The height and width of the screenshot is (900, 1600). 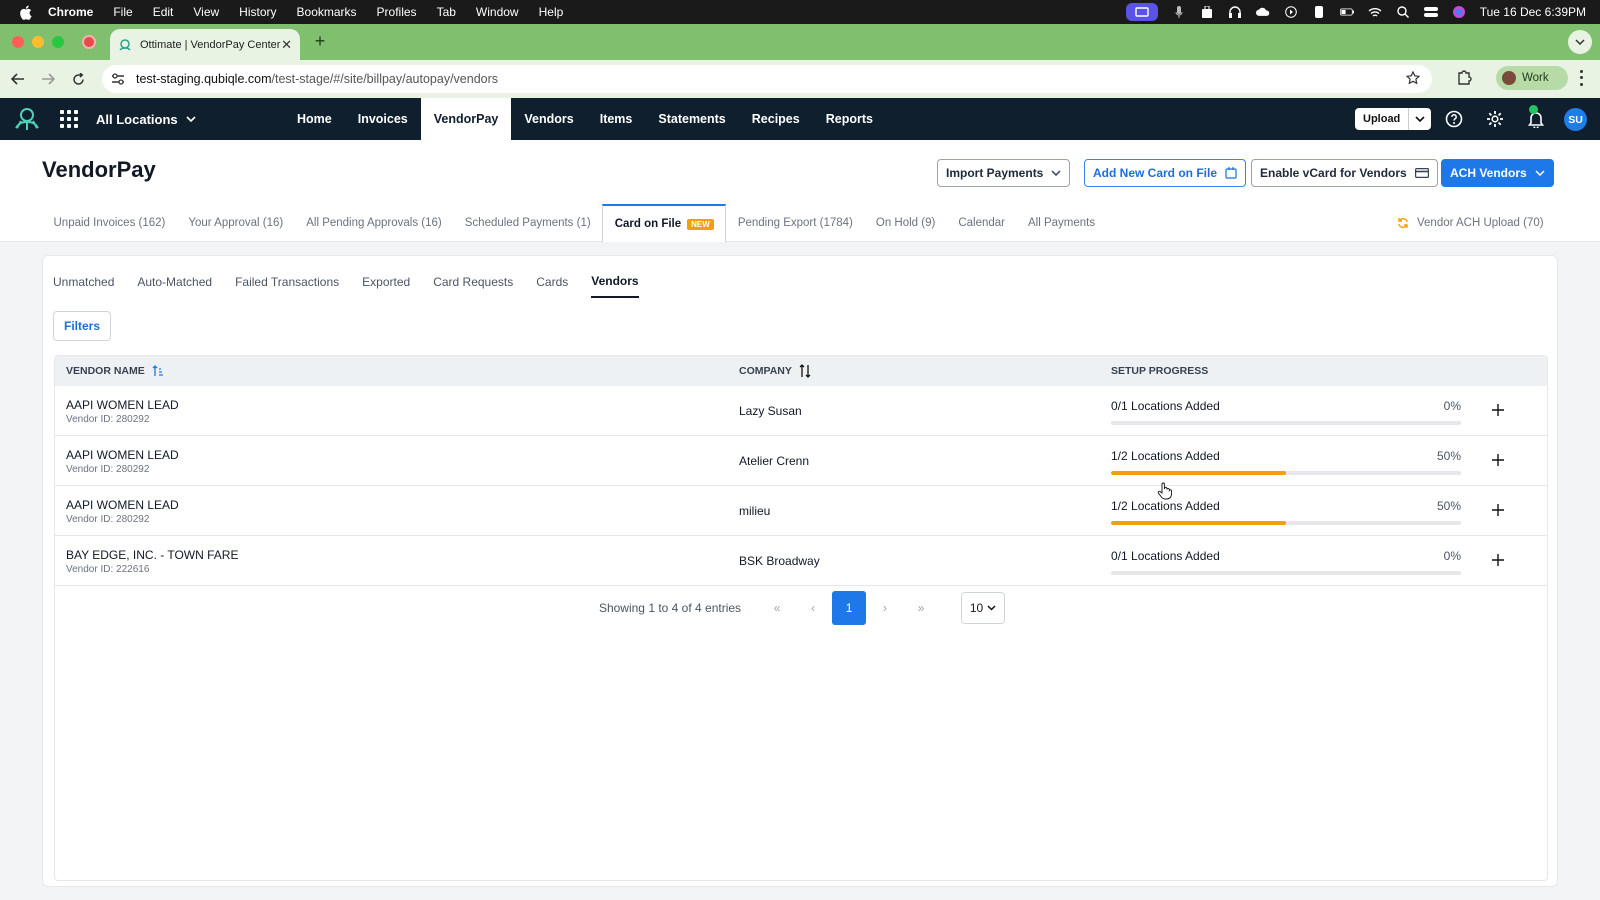 I want to click on menu-clock: Tue 16 Dec 6:39PM, so click(x=1533, y=12).